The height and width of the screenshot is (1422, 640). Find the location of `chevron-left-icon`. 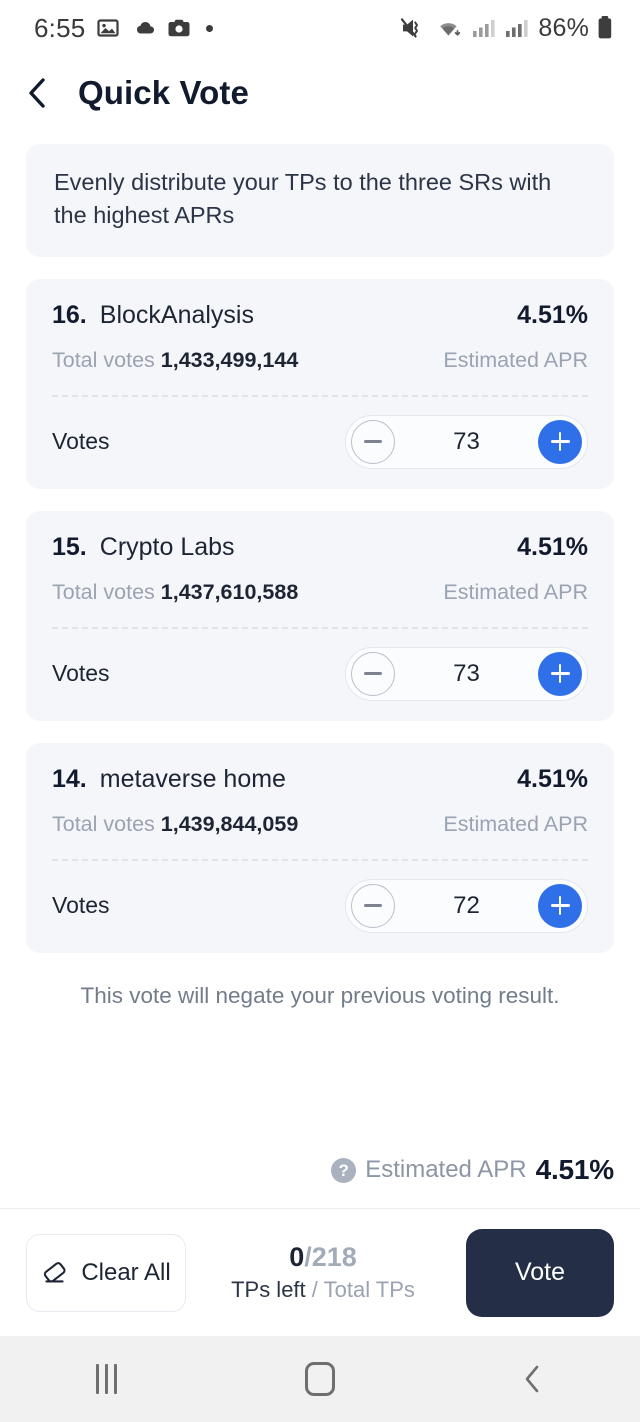

chevron-left-icon is located at coordinates (37, 93).